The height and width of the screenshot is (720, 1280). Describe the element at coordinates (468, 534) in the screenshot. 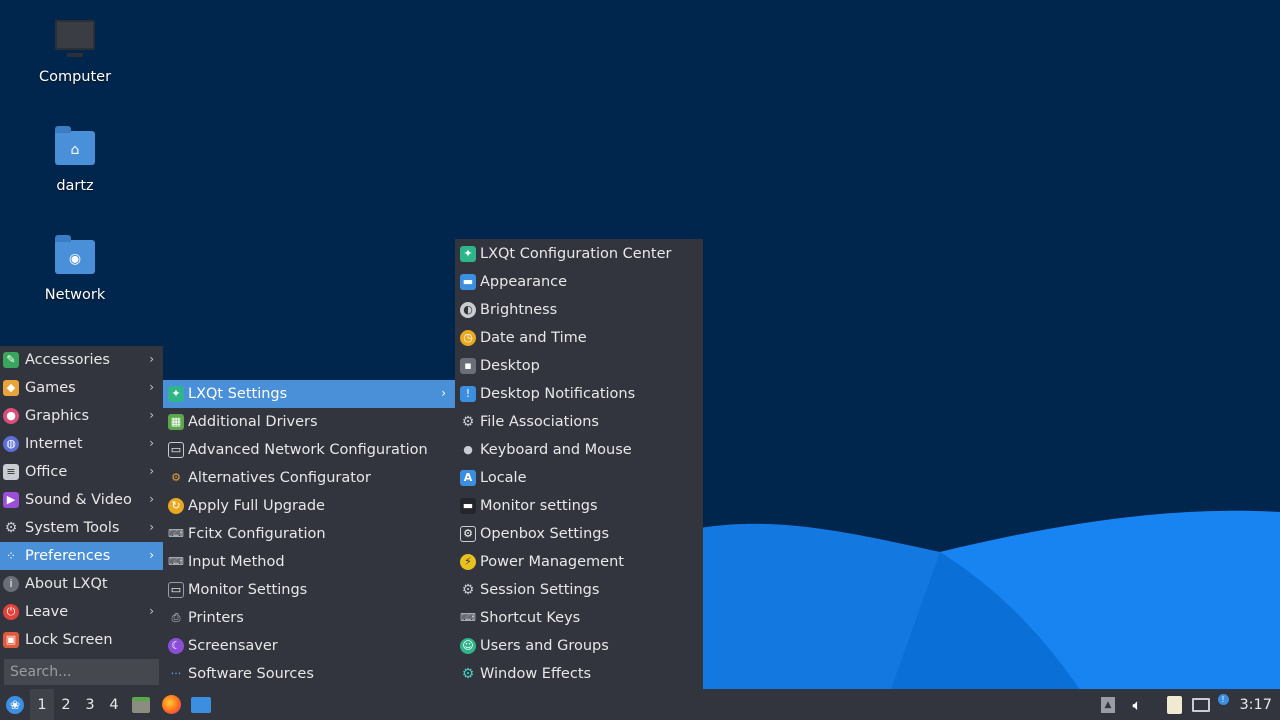

I see `openbox-icon: ⚙` at that location.